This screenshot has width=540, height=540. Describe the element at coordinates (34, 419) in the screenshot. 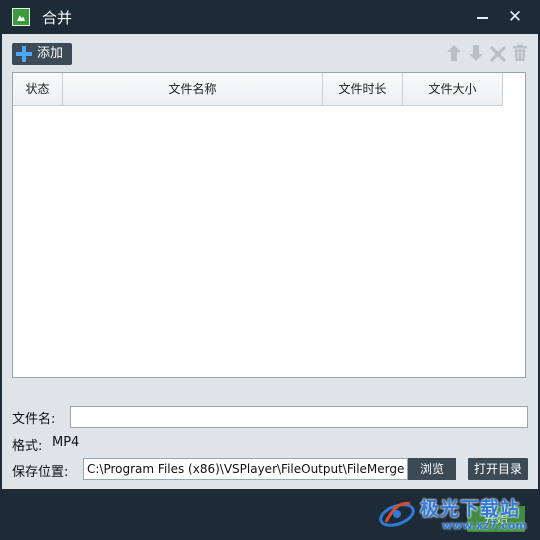

I see `file-name-label: 文件名:` at that location.